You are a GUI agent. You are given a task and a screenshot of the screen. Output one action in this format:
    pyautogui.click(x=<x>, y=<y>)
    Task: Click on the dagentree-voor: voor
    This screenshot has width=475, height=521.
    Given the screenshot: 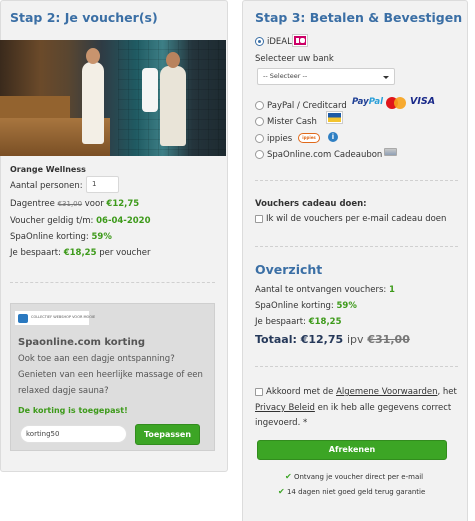 What is the action you would take?
    pyautogui.click(x=94, y=204)
    